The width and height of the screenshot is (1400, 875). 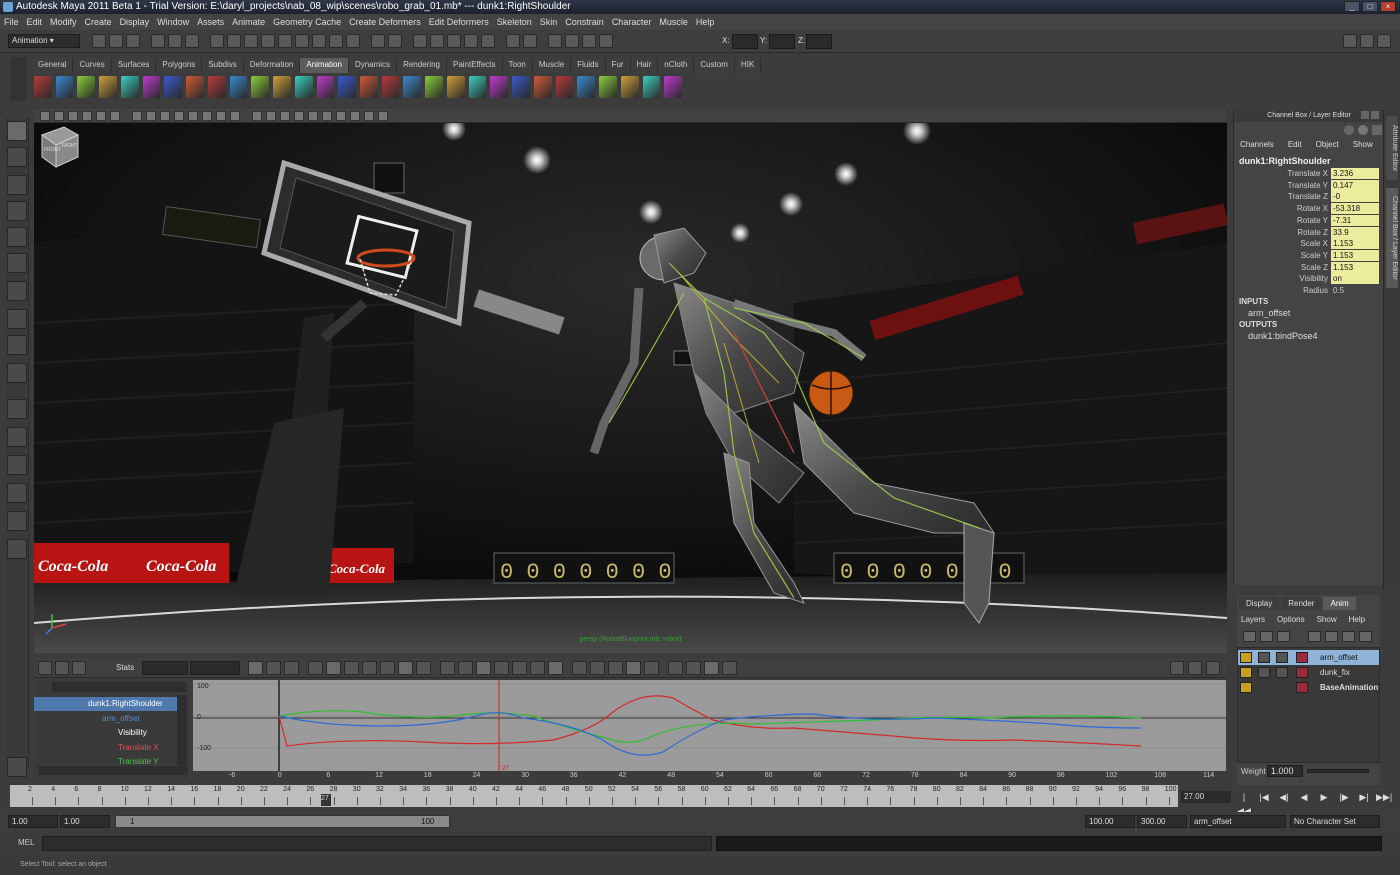 What do you see at coordinates (235, 116) in the screenshot?
I see `wireframe-icon` at bounding box center [235, 116].